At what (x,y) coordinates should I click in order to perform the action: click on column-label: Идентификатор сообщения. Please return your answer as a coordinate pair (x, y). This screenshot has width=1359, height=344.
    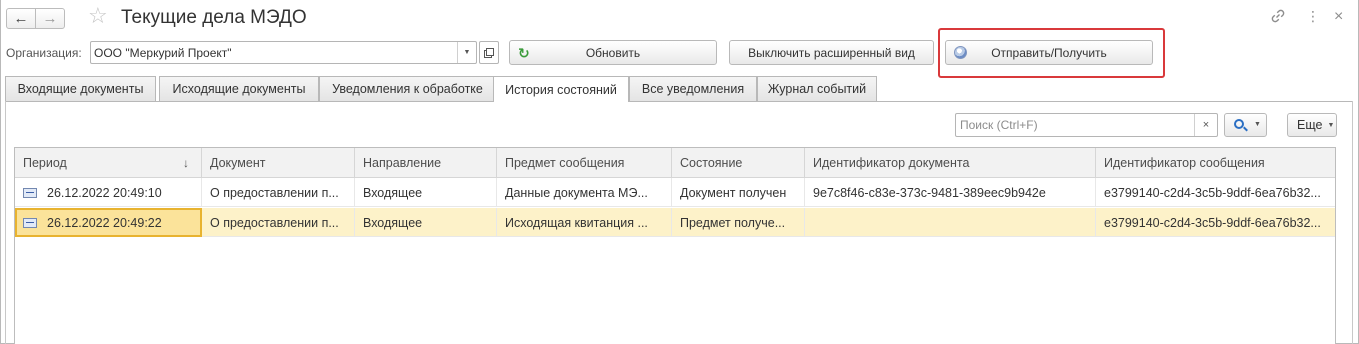
    Looking at the image, I should click on (1184, 163).